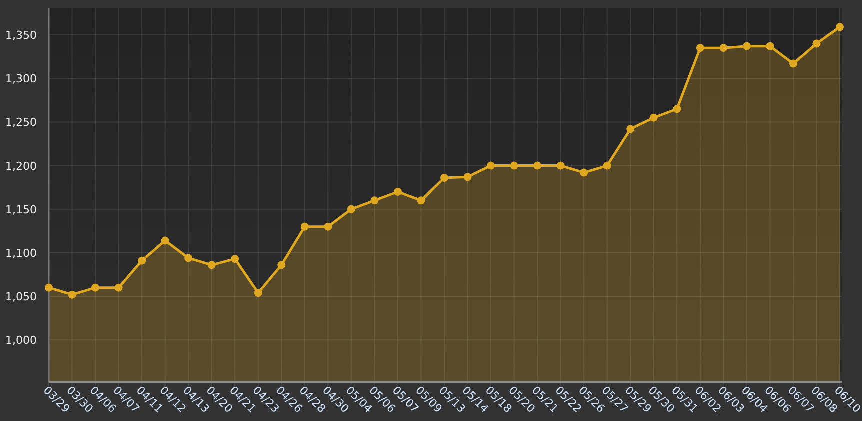 The width and height of the screenshot is (862, 421). What do you see at coordinates (21, 253) in the screenshot?
I see `y-tick-label: 1,100` at bounding box center [21, 253].